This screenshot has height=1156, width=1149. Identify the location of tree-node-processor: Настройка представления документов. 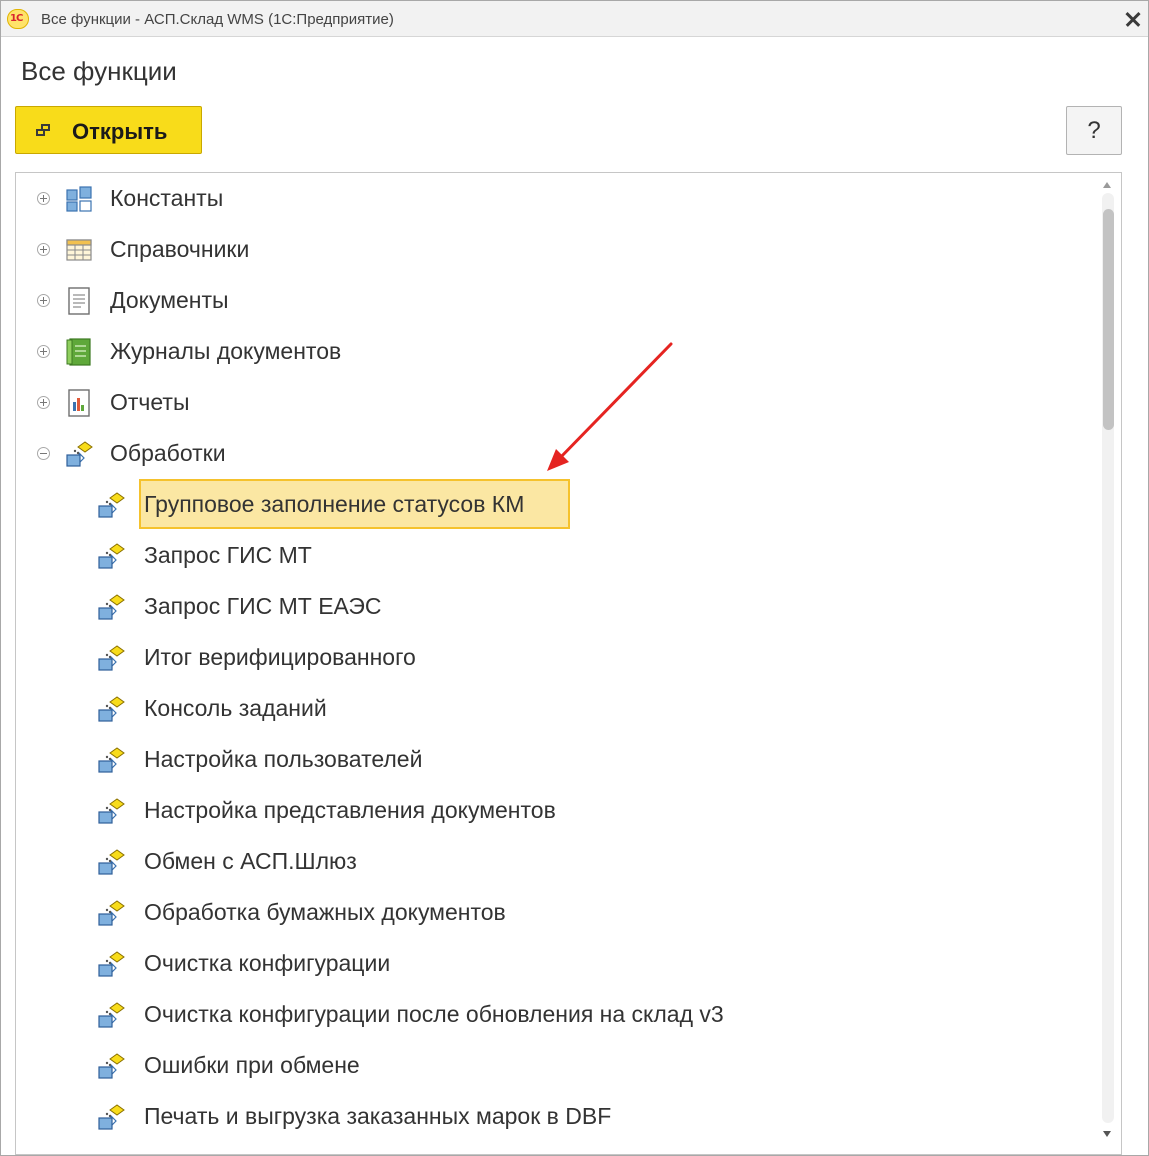
(556, 810).